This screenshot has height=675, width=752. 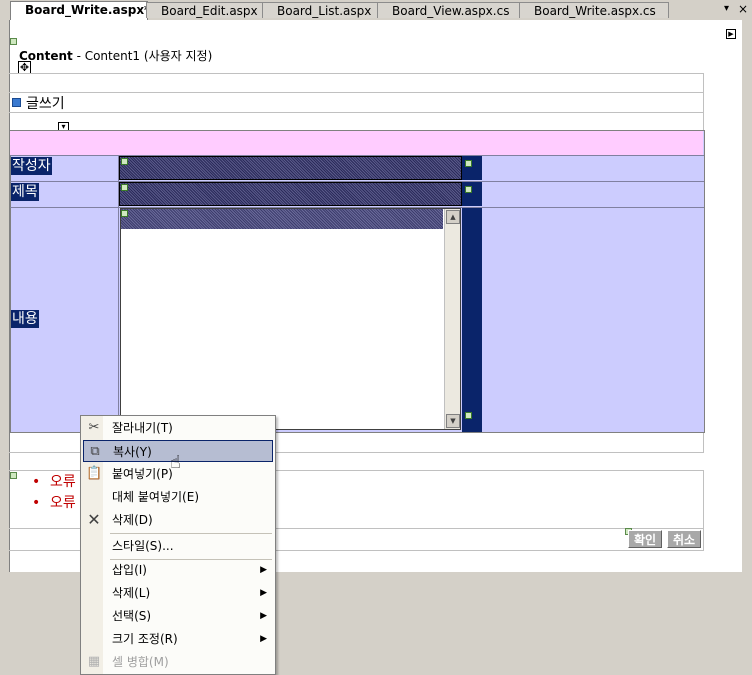 I want to click on writer-input, so click(x=290, y=168).